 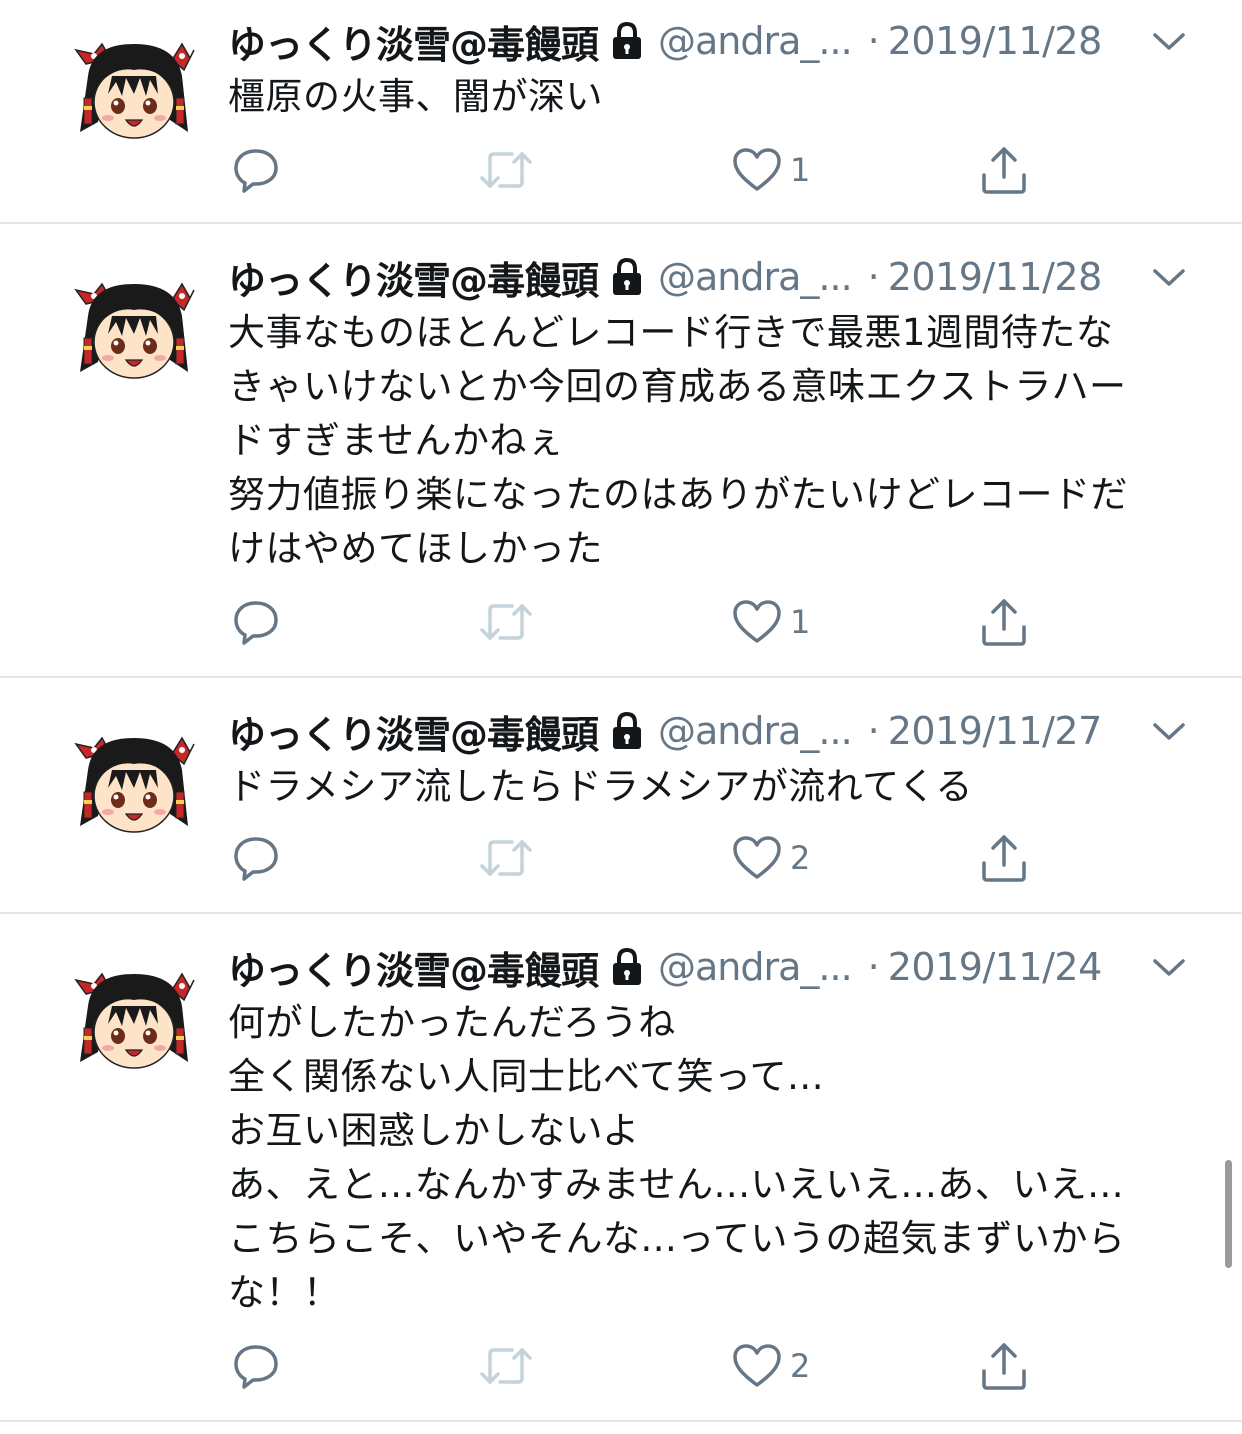 I want to click on tweet-header: ゆっくり淡雪@毒饅頭 @andra_... · 2019/11/27, so click(x=708, y=731).